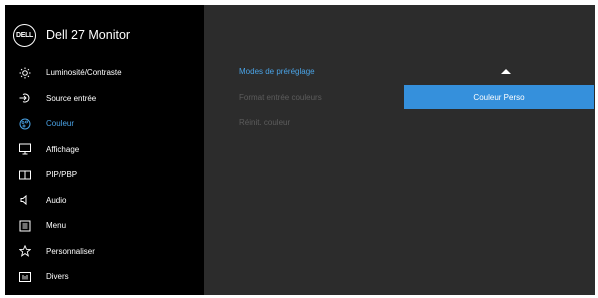  I want to click on monitor-model-title: Dell 27 Monitor, so click(88, 35).